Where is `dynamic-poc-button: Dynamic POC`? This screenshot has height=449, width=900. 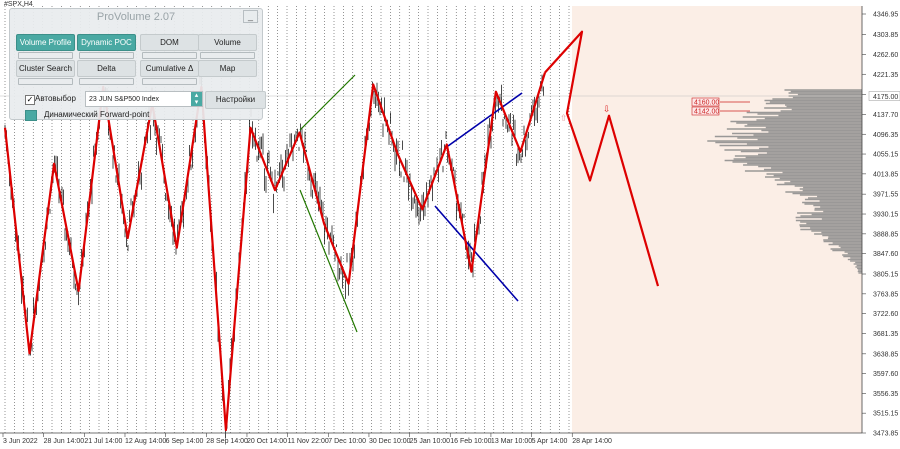
dynamic-poc-button: Dynamic POC is located at coordinates (106, 42).